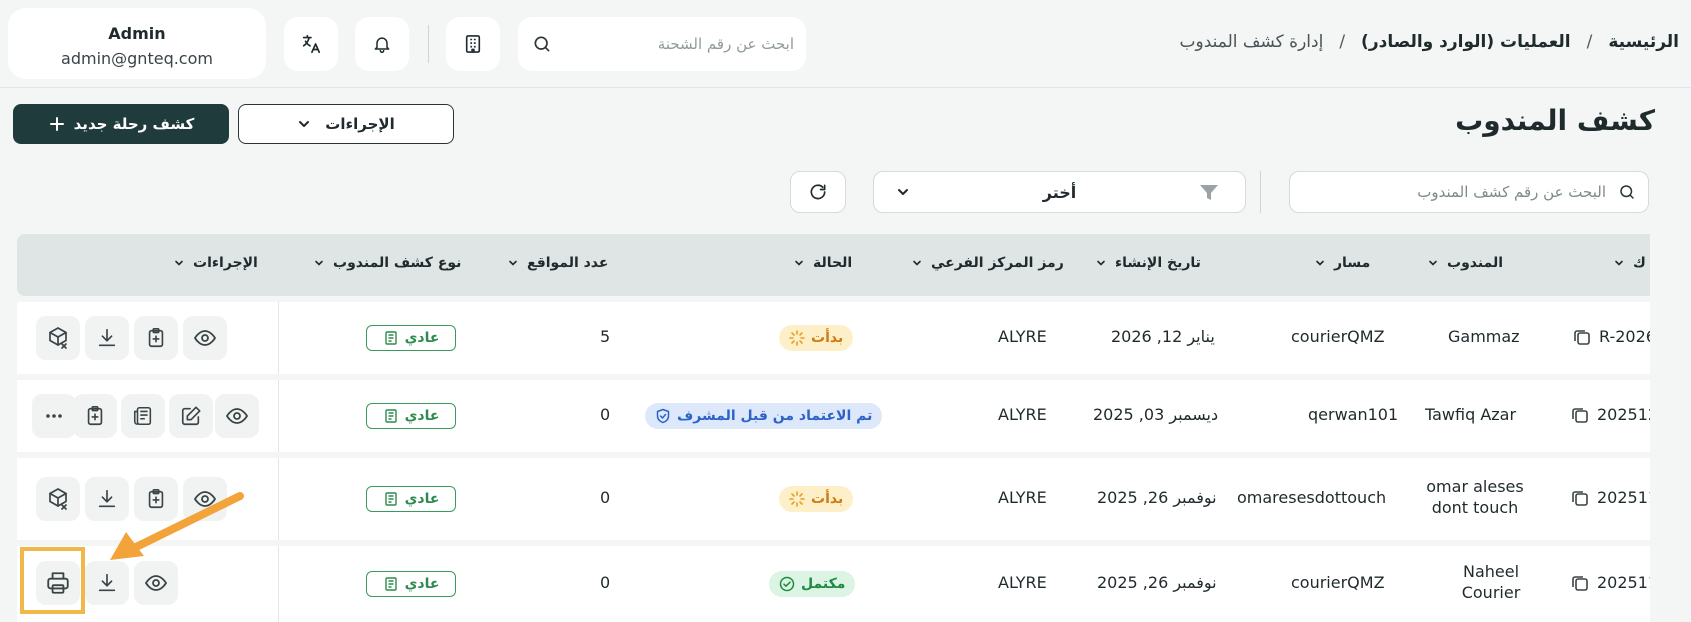  I want to click on user-card: Admin admin@gnteq.com, so click(137, 43).